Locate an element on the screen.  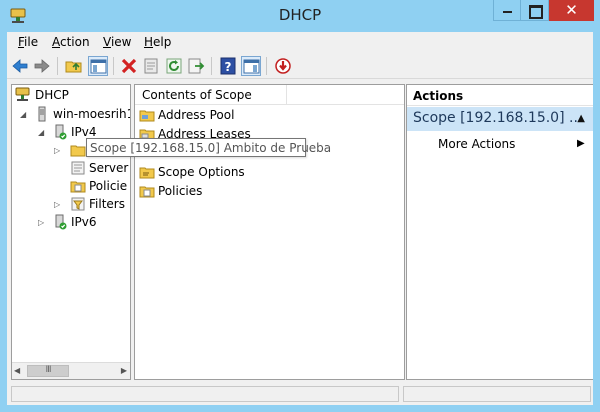
ipv4-icon is located at coordinates (60, 132).